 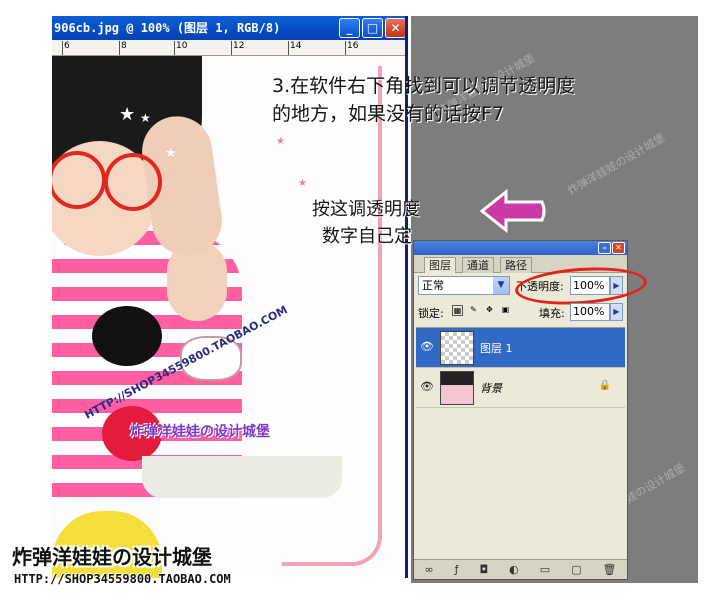 What do you see at coordinates (366, 209) in the screenshot?
I see `opacity-note-line-1: 按这调透明度` at bounding box center [366, 209].